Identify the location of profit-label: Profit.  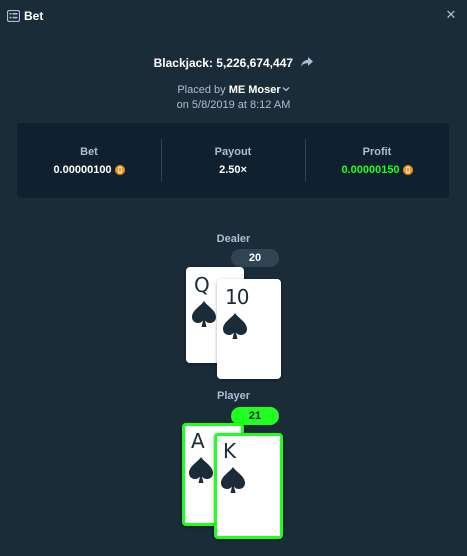
(377, 151).